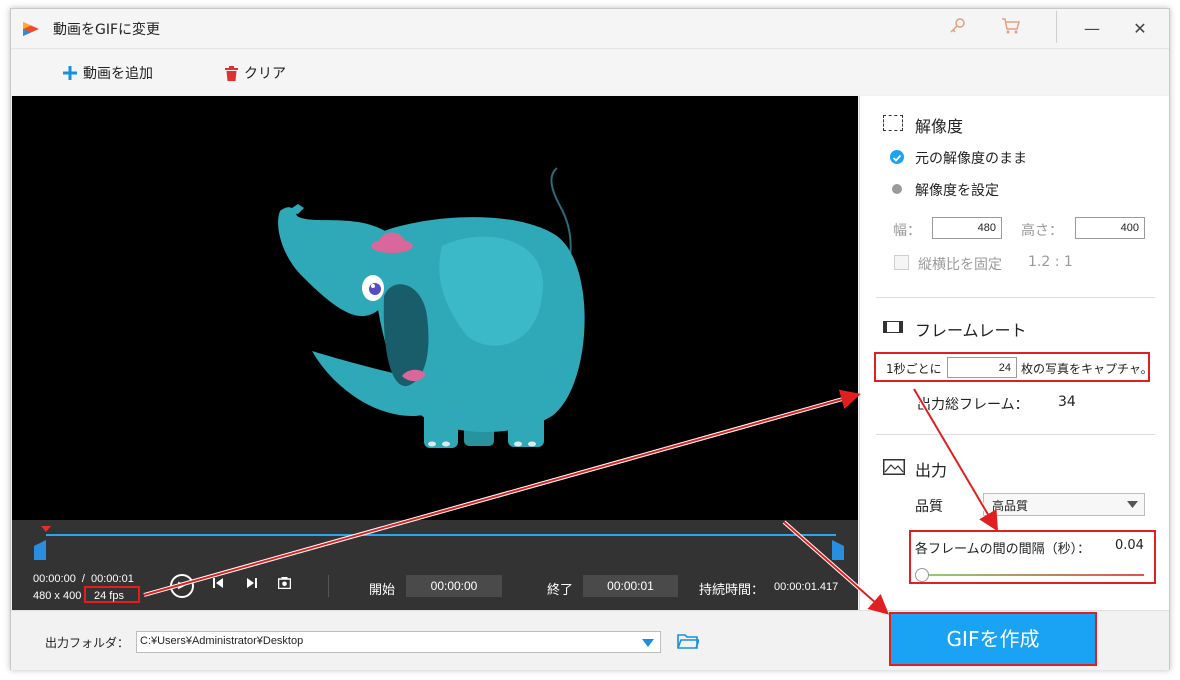  What do you see at coordinates (971, 158) in the screenshot?
I see `original-resolution-label: 元の解像度のまま` at bounding box center [971, 158].